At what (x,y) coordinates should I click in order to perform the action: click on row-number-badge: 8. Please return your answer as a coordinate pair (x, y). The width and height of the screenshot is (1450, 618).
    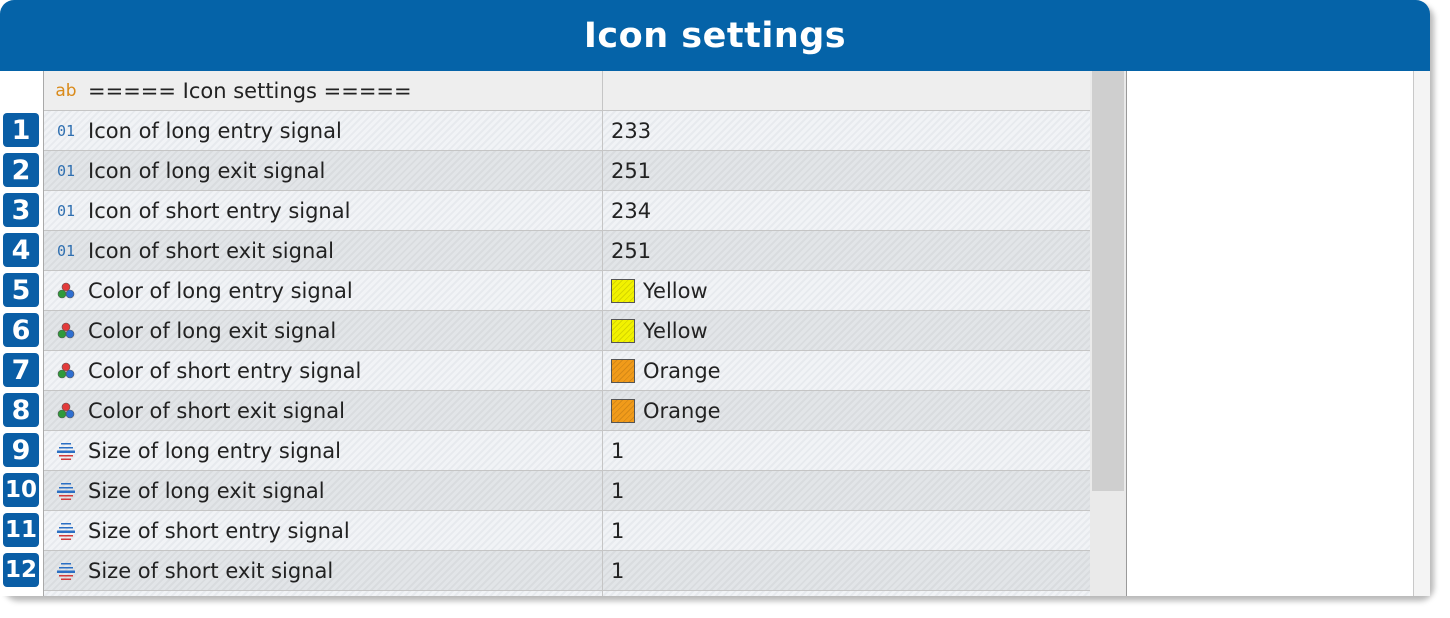
    Looking at the image, I should click on (21, 410).